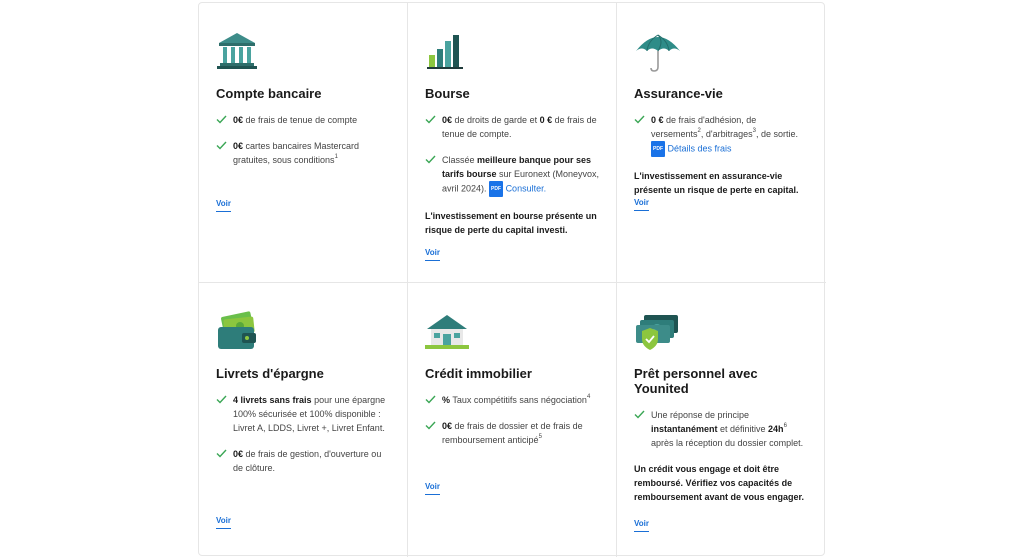 The height and width of the screenshot is (559, 1024). Describe the element at coordinates (727, 443) in the screenshot. I see `feature-text: après la réception du dossier complet.` at that location.